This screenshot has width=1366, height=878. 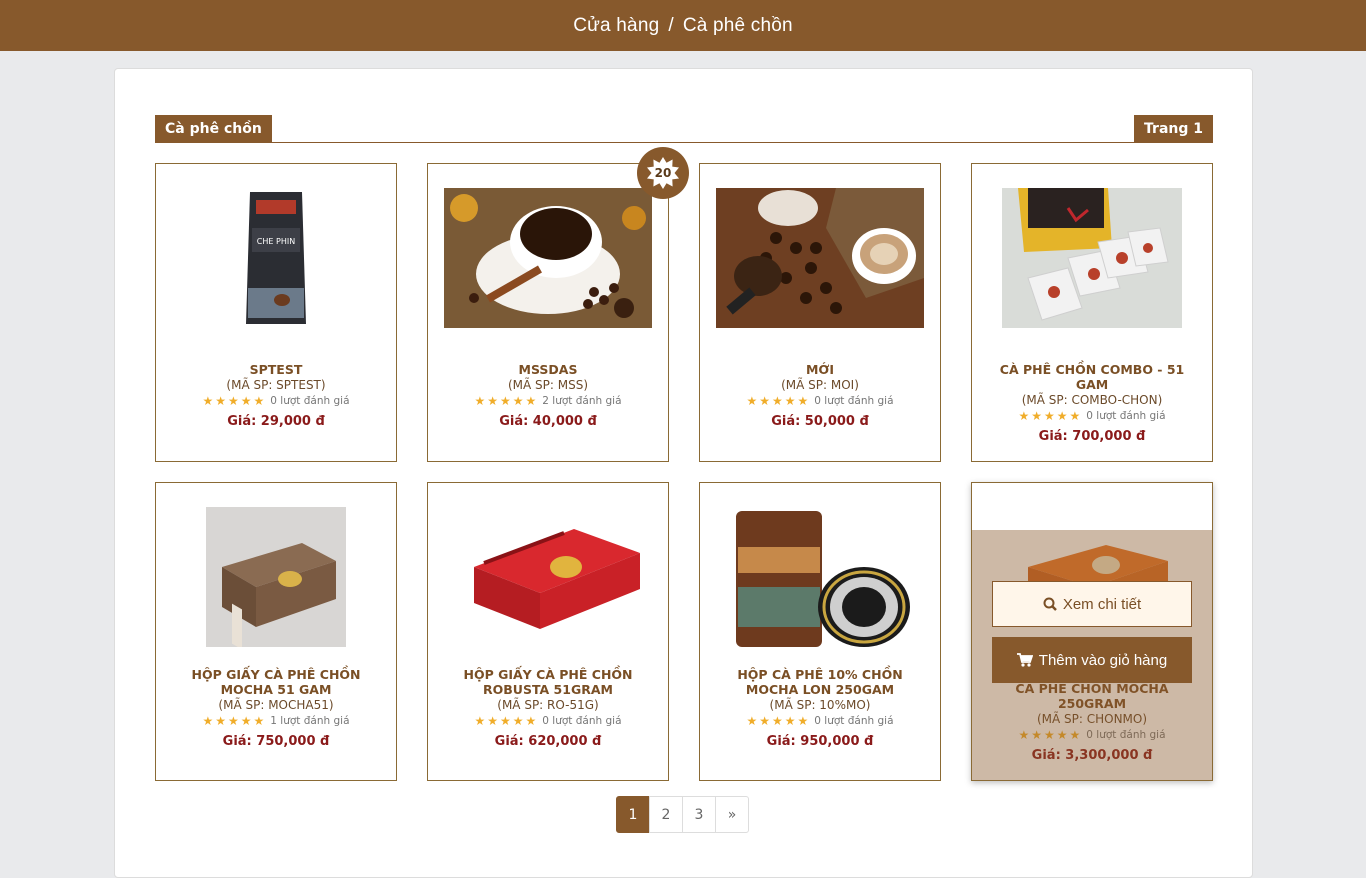 I want to click on rating: ★★★★★ 1 lượt đánh giá, so click(x=276, y=721).